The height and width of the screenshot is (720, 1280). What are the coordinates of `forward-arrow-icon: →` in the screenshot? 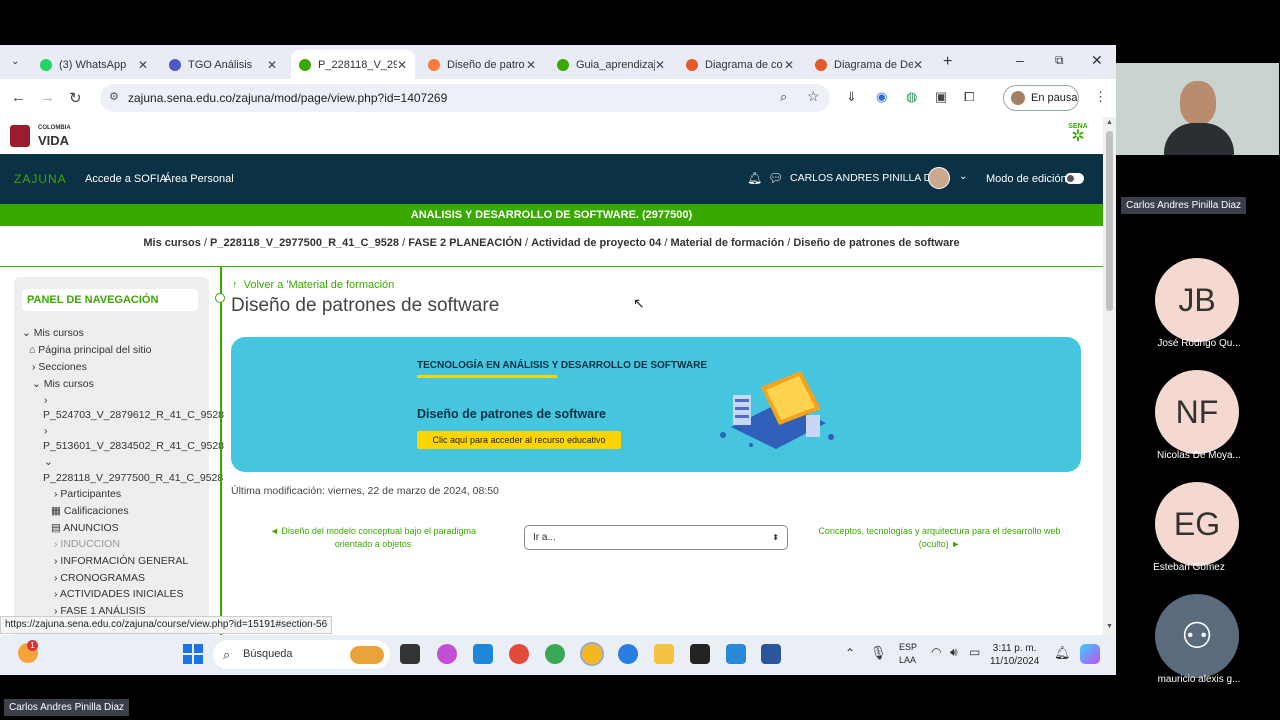 It's located at (47, 97).